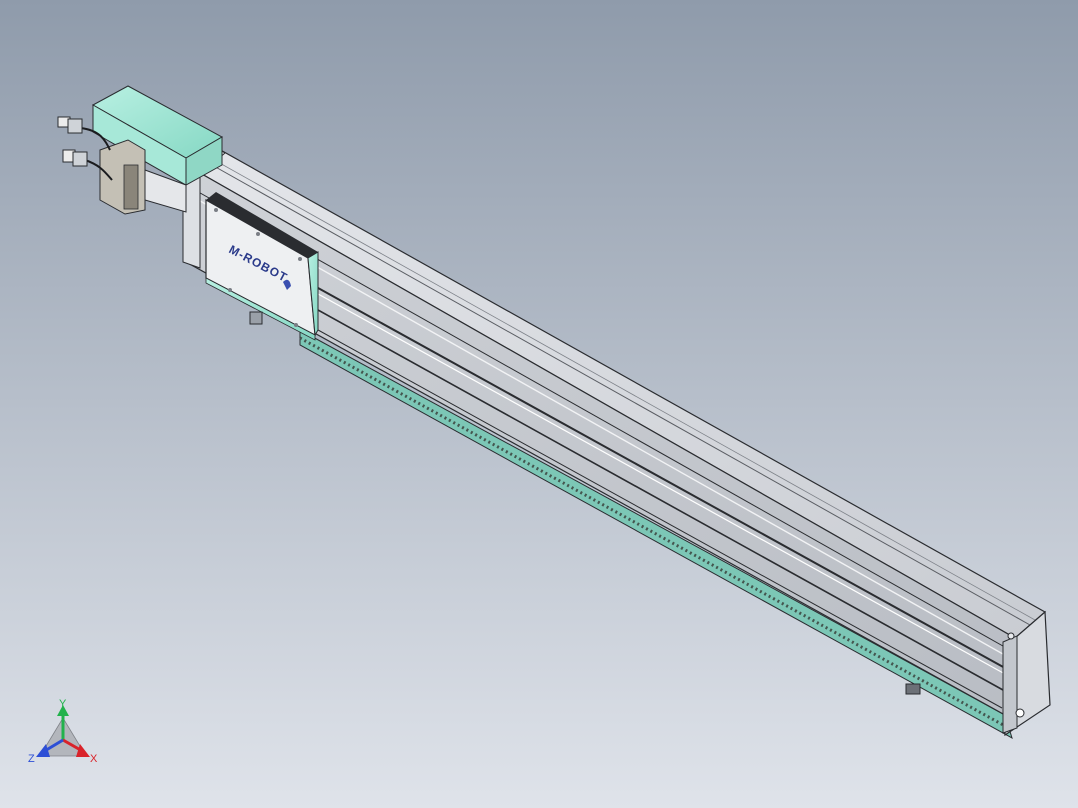 The height and width of the screenshot is (808, 1078). I want to click on x-axis-label: X, so click(94, 759).